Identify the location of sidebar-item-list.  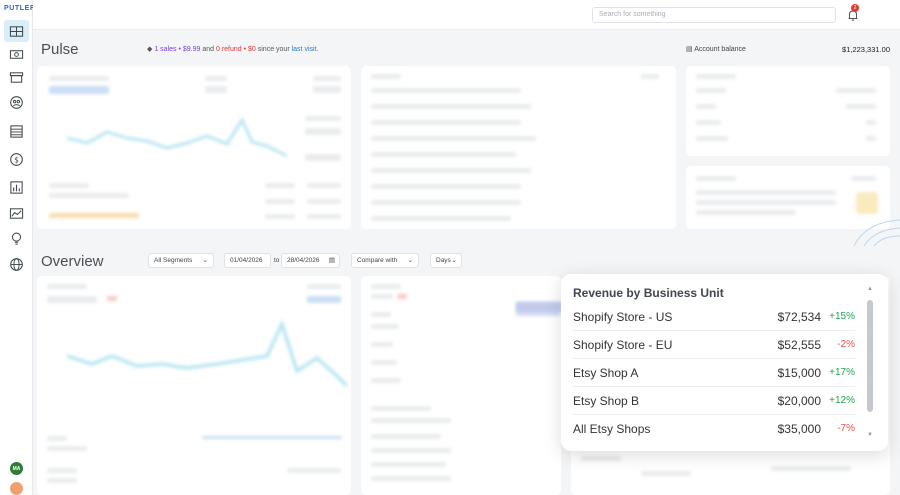
(16, 131).